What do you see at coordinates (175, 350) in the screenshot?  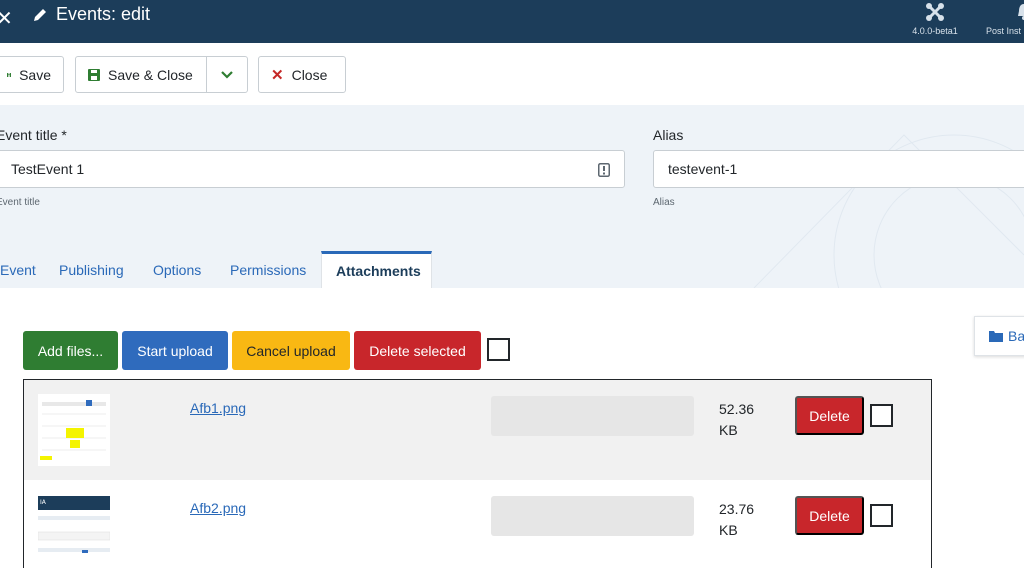 I see `start-upload-button: Start upload` at bounding box center [175, 350].